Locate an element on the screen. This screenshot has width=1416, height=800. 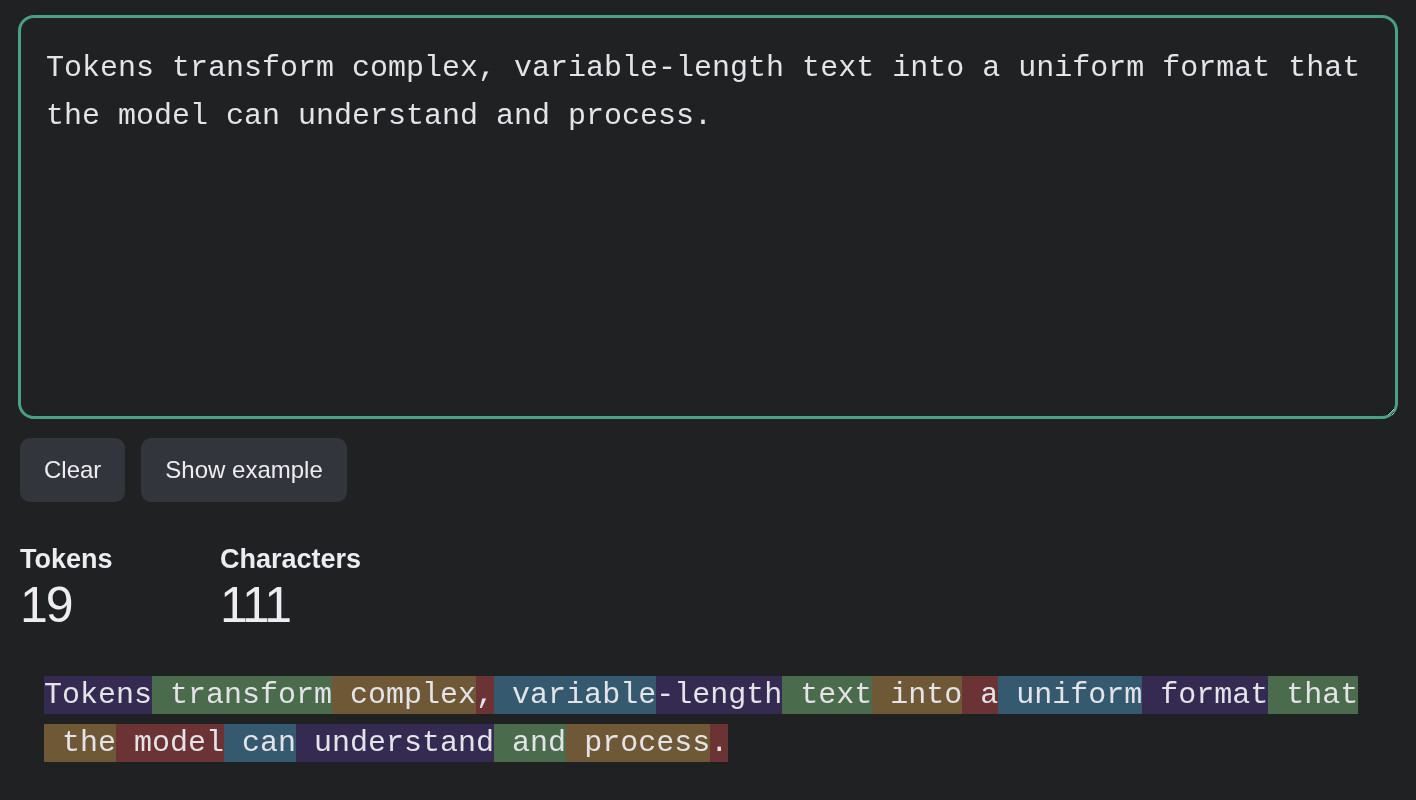
token-chip: complex is located at coordinates (404, 695).